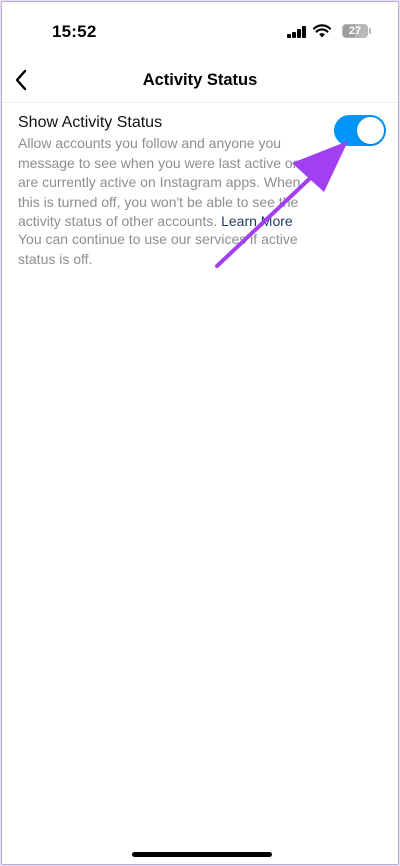 The image size is (400, 866). I want to click on learn-more-link: Learn More, so click(257, 221).